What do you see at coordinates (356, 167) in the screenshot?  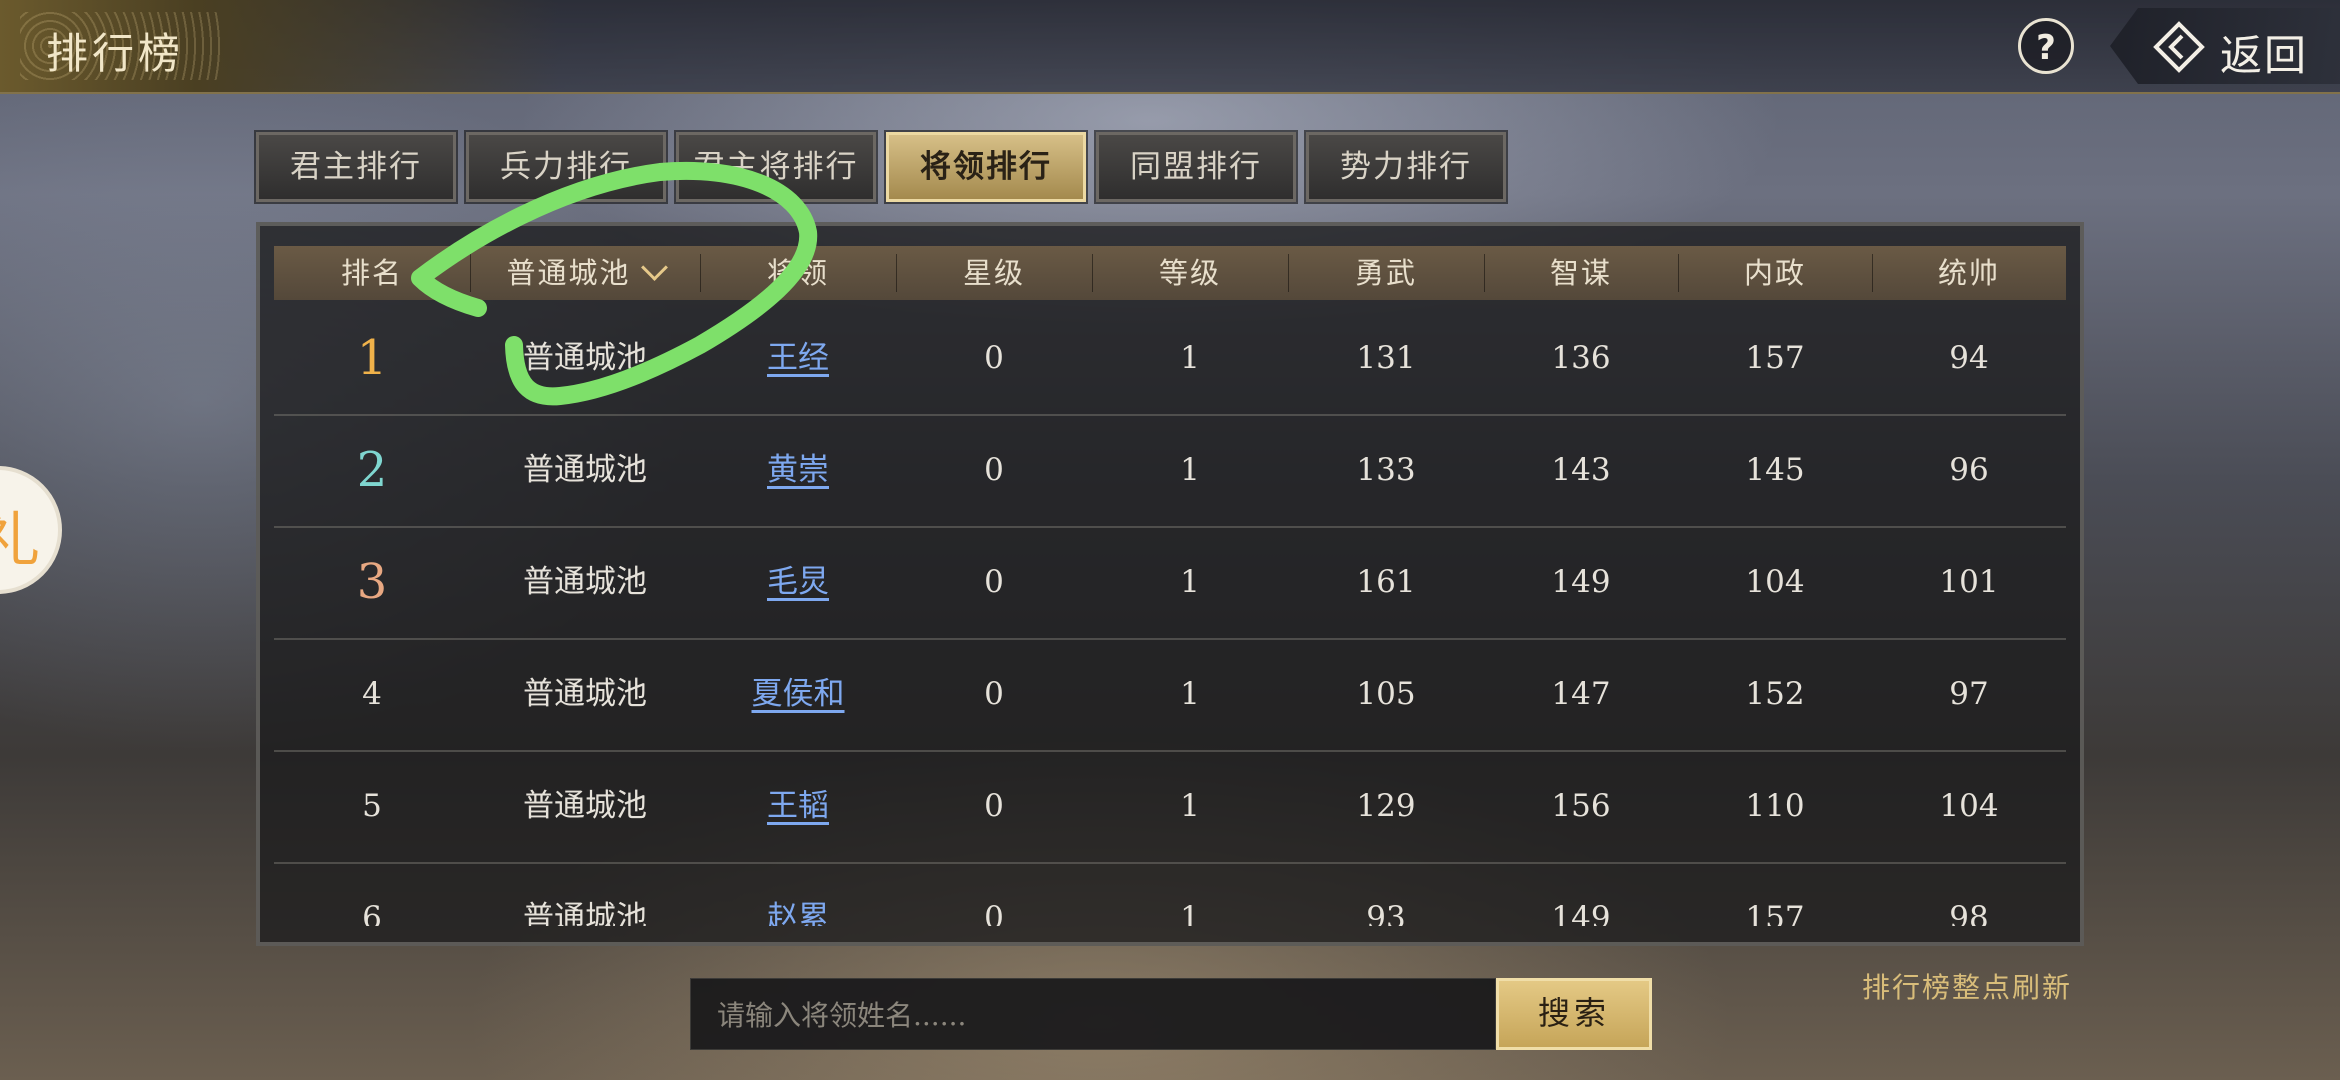 I see `tab-lord-ranking: 君主排行` at bounding box center [356, 167].